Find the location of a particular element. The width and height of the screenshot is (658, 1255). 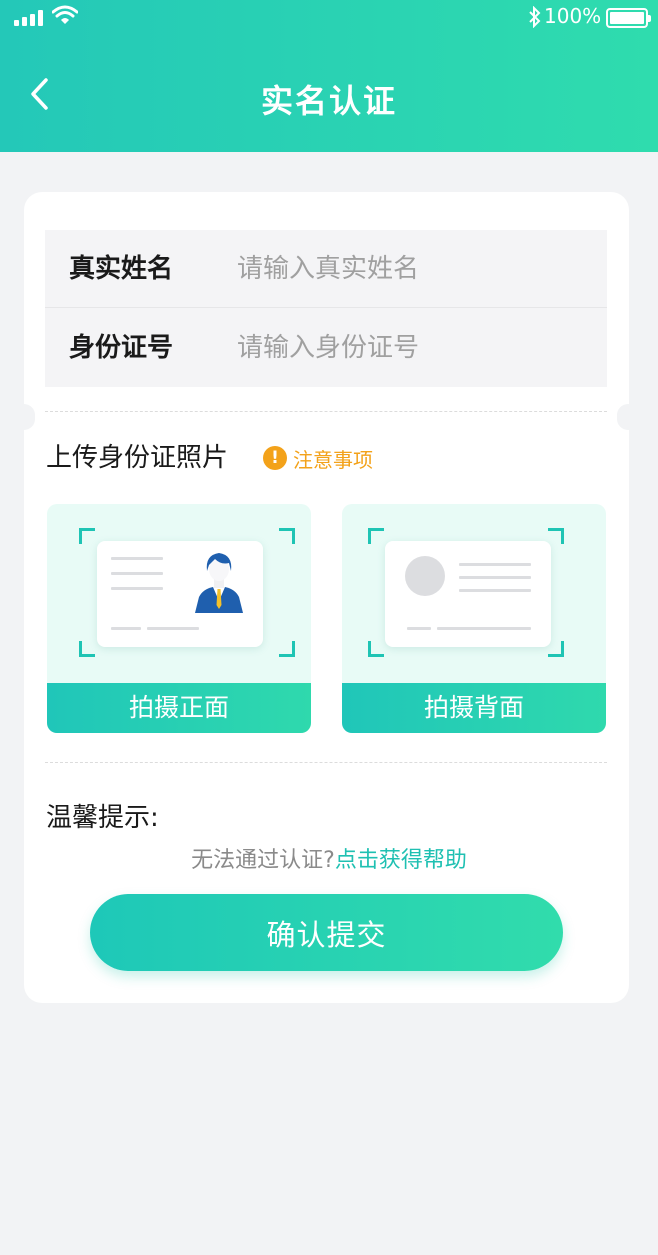

id-card-front-illustration is located at coordinates (180, 594).